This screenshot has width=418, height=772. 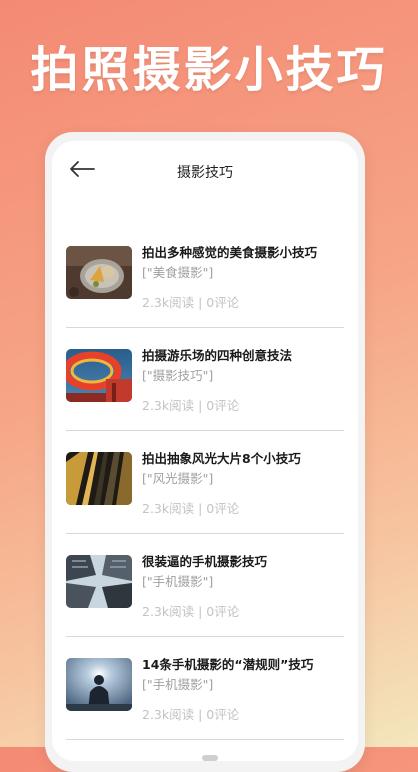 I want to click on article-item: 14条手机摄影的“潜规则”技巧 ["手机摄影"] 2.3k阅读 | 0评论, so click(x=205, y=688).